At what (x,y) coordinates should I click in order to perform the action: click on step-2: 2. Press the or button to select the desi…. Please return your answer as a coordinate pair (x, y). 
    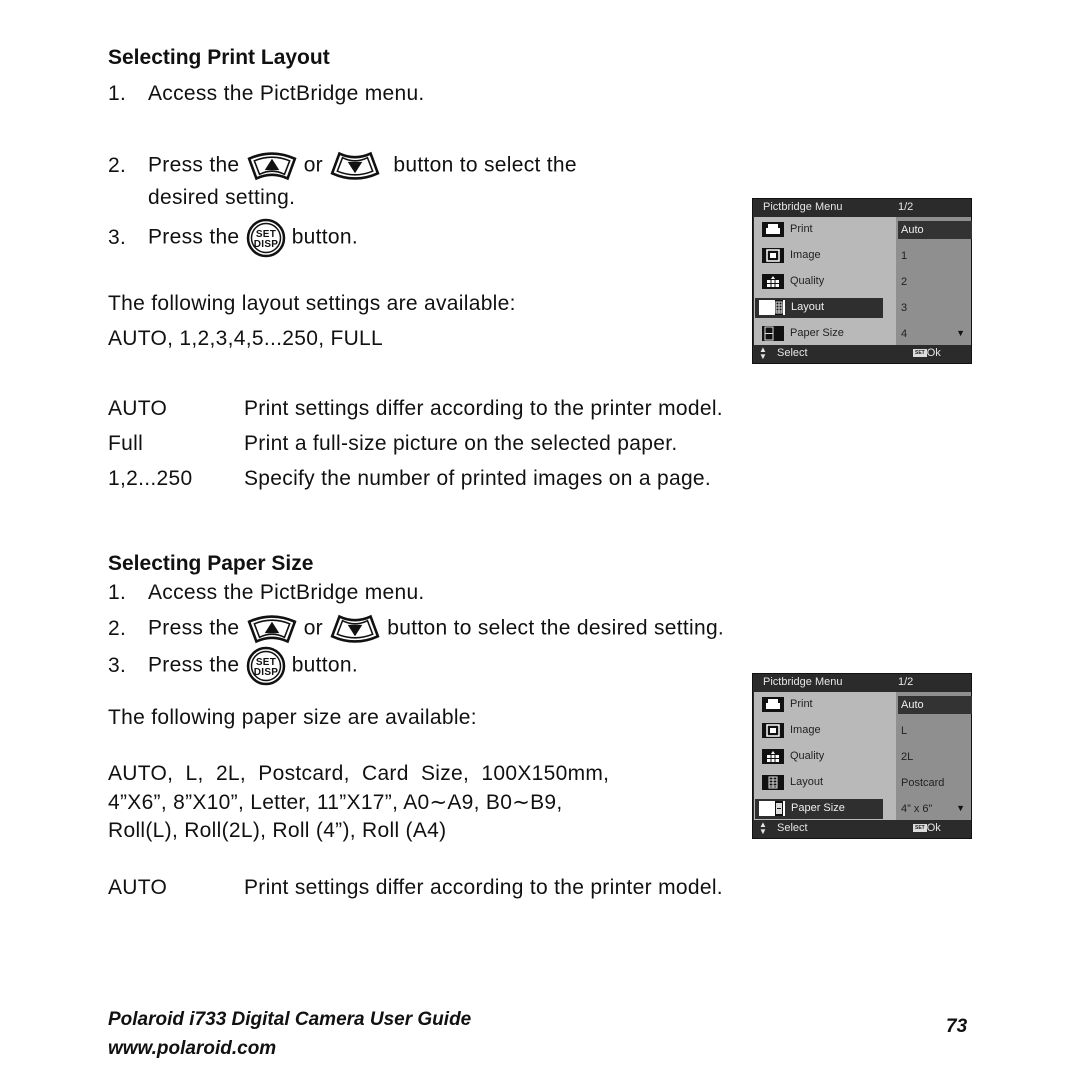
    Looking at the image, I should click on (416, 629).